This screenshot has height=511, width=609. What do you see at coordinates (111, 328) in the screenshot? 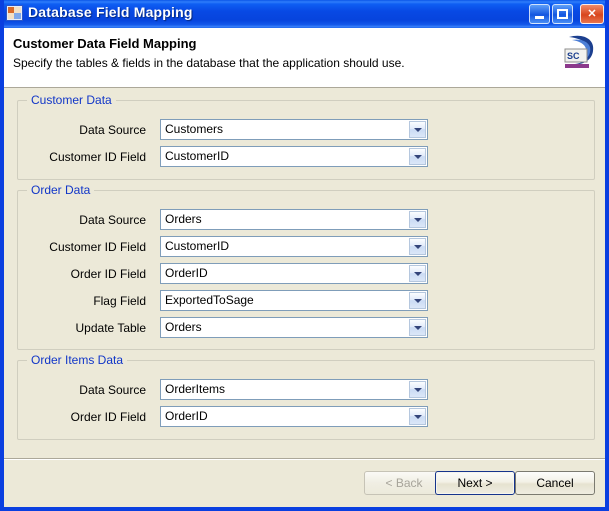
I see `field-label: Update Table` at bounding box center [111, 328].